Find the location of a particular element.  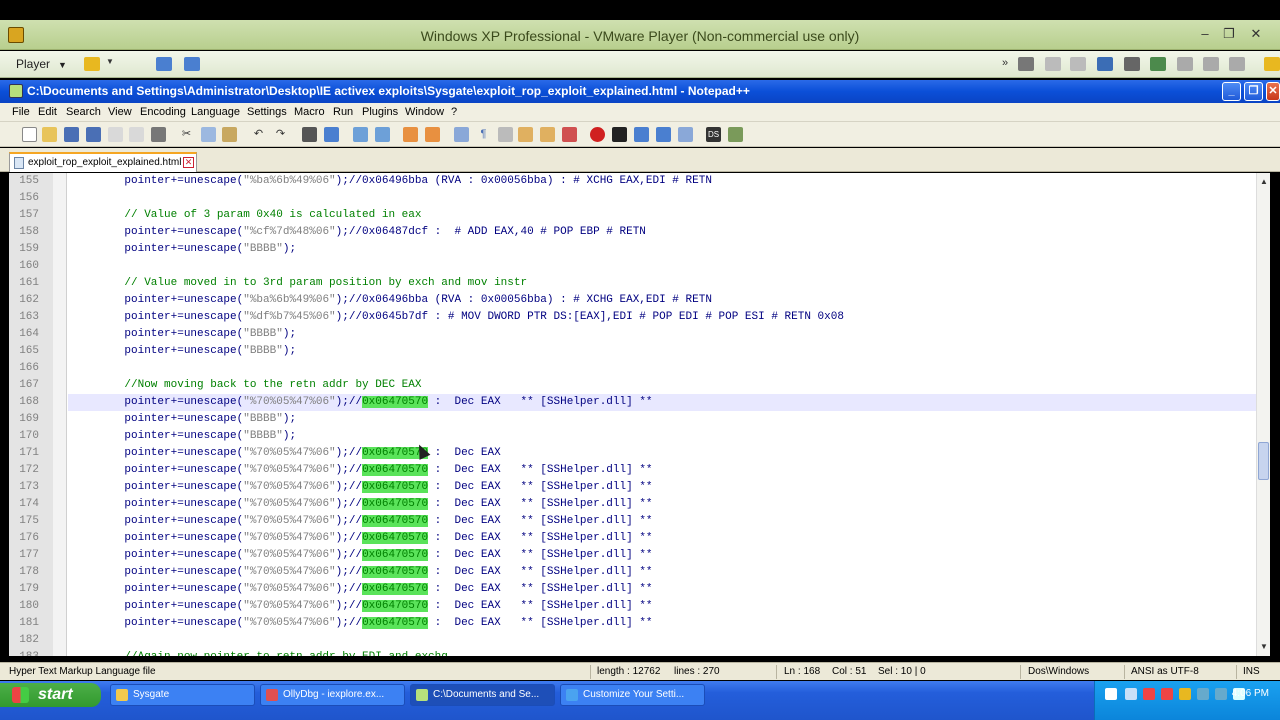

save-macro-icon is located at coordinates (685, 134).